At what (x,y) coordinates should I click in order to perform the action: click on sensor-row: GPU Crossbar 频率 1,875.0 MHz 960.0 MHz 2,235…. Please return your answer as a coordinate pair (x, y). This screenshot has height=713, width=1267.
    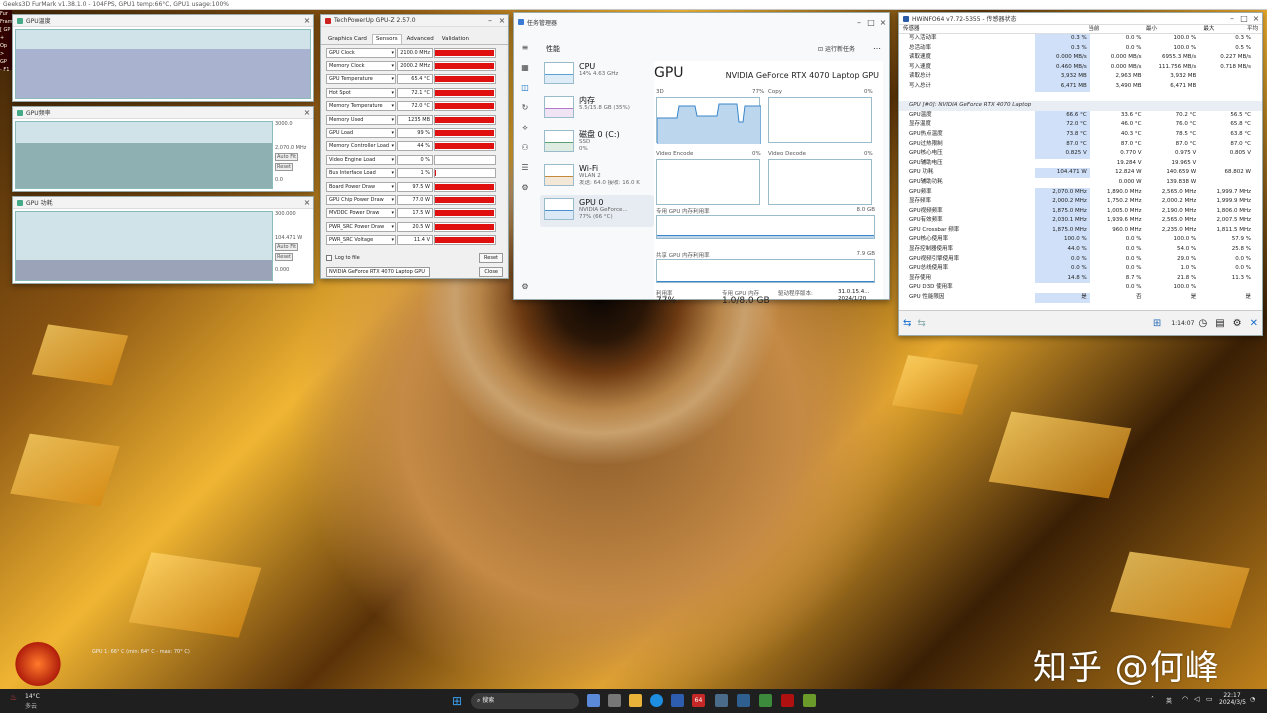
    Looking at the image, I should click on (1080, 230).